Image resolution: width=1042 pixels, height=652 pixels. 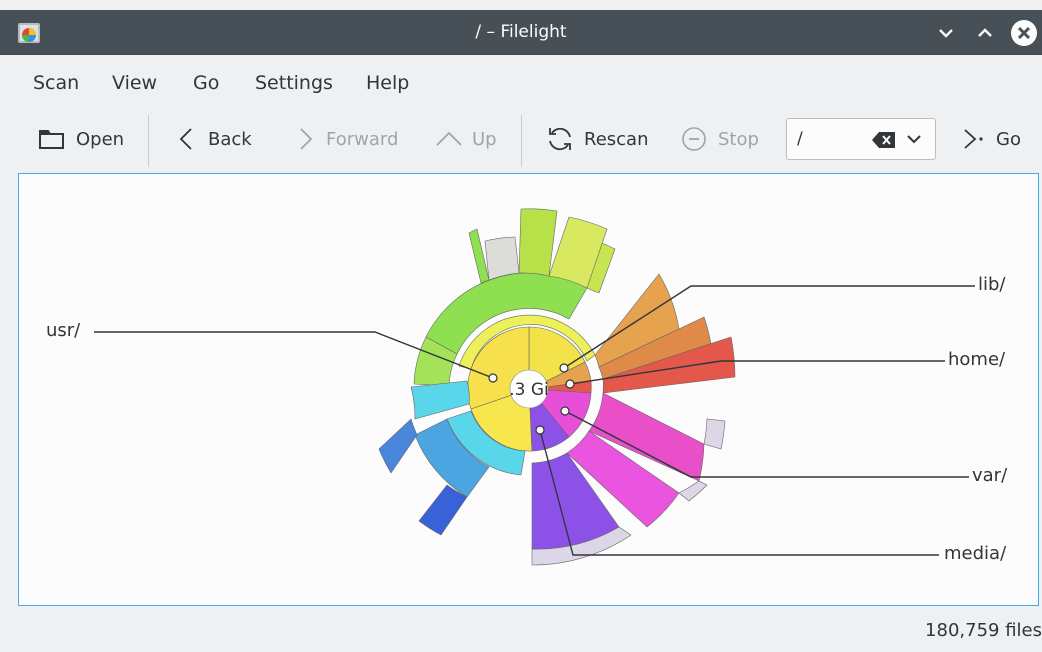 What do you see at coordinates (985, 33) in the screenshot?
I see `maximize-icon` at bounding box center [985, 33].